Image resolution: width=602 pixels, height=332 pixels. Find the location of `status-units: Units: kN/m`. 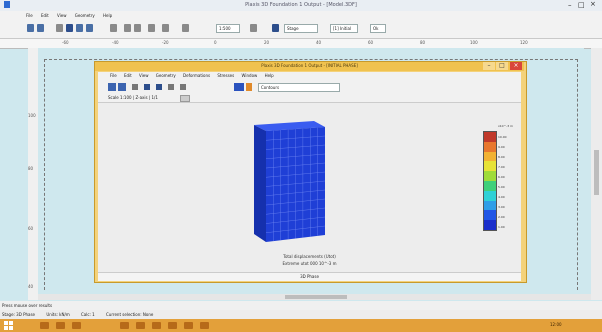

status-units: Units: kN/m is located at coordinates (58, 314).